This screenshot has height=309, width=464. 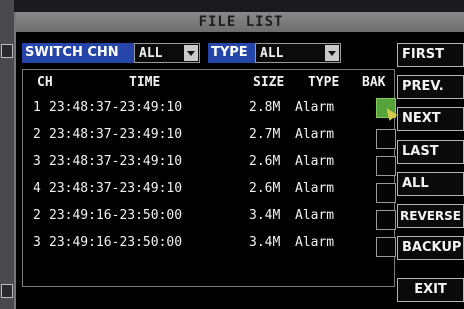 I want to click on backup-button: BACKUP, so click(x=430, y=248).